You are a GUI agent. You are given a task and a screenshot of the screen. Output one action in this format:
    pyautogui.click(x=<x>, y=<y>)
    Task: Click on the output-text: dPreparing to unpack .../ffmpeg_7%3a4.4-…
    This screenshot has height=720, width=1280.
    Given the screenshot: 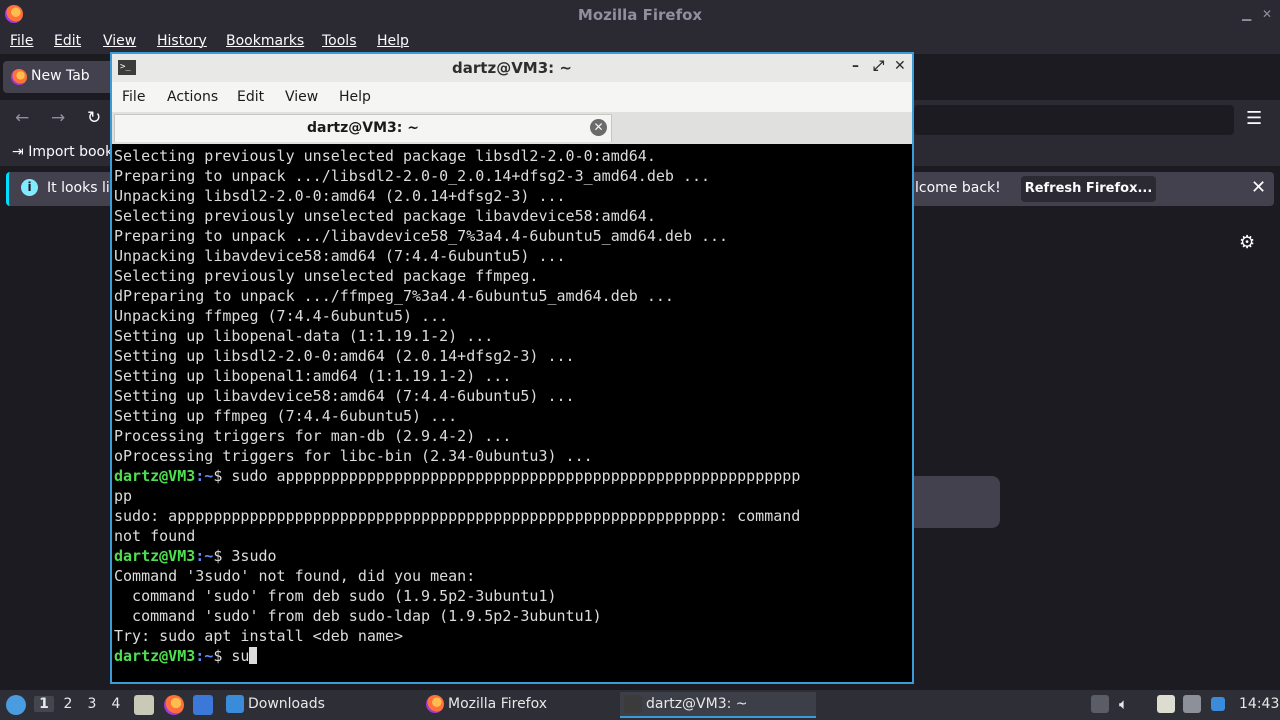 What is the action you would take?
    pyautogui.click(x=394, y=296)
    